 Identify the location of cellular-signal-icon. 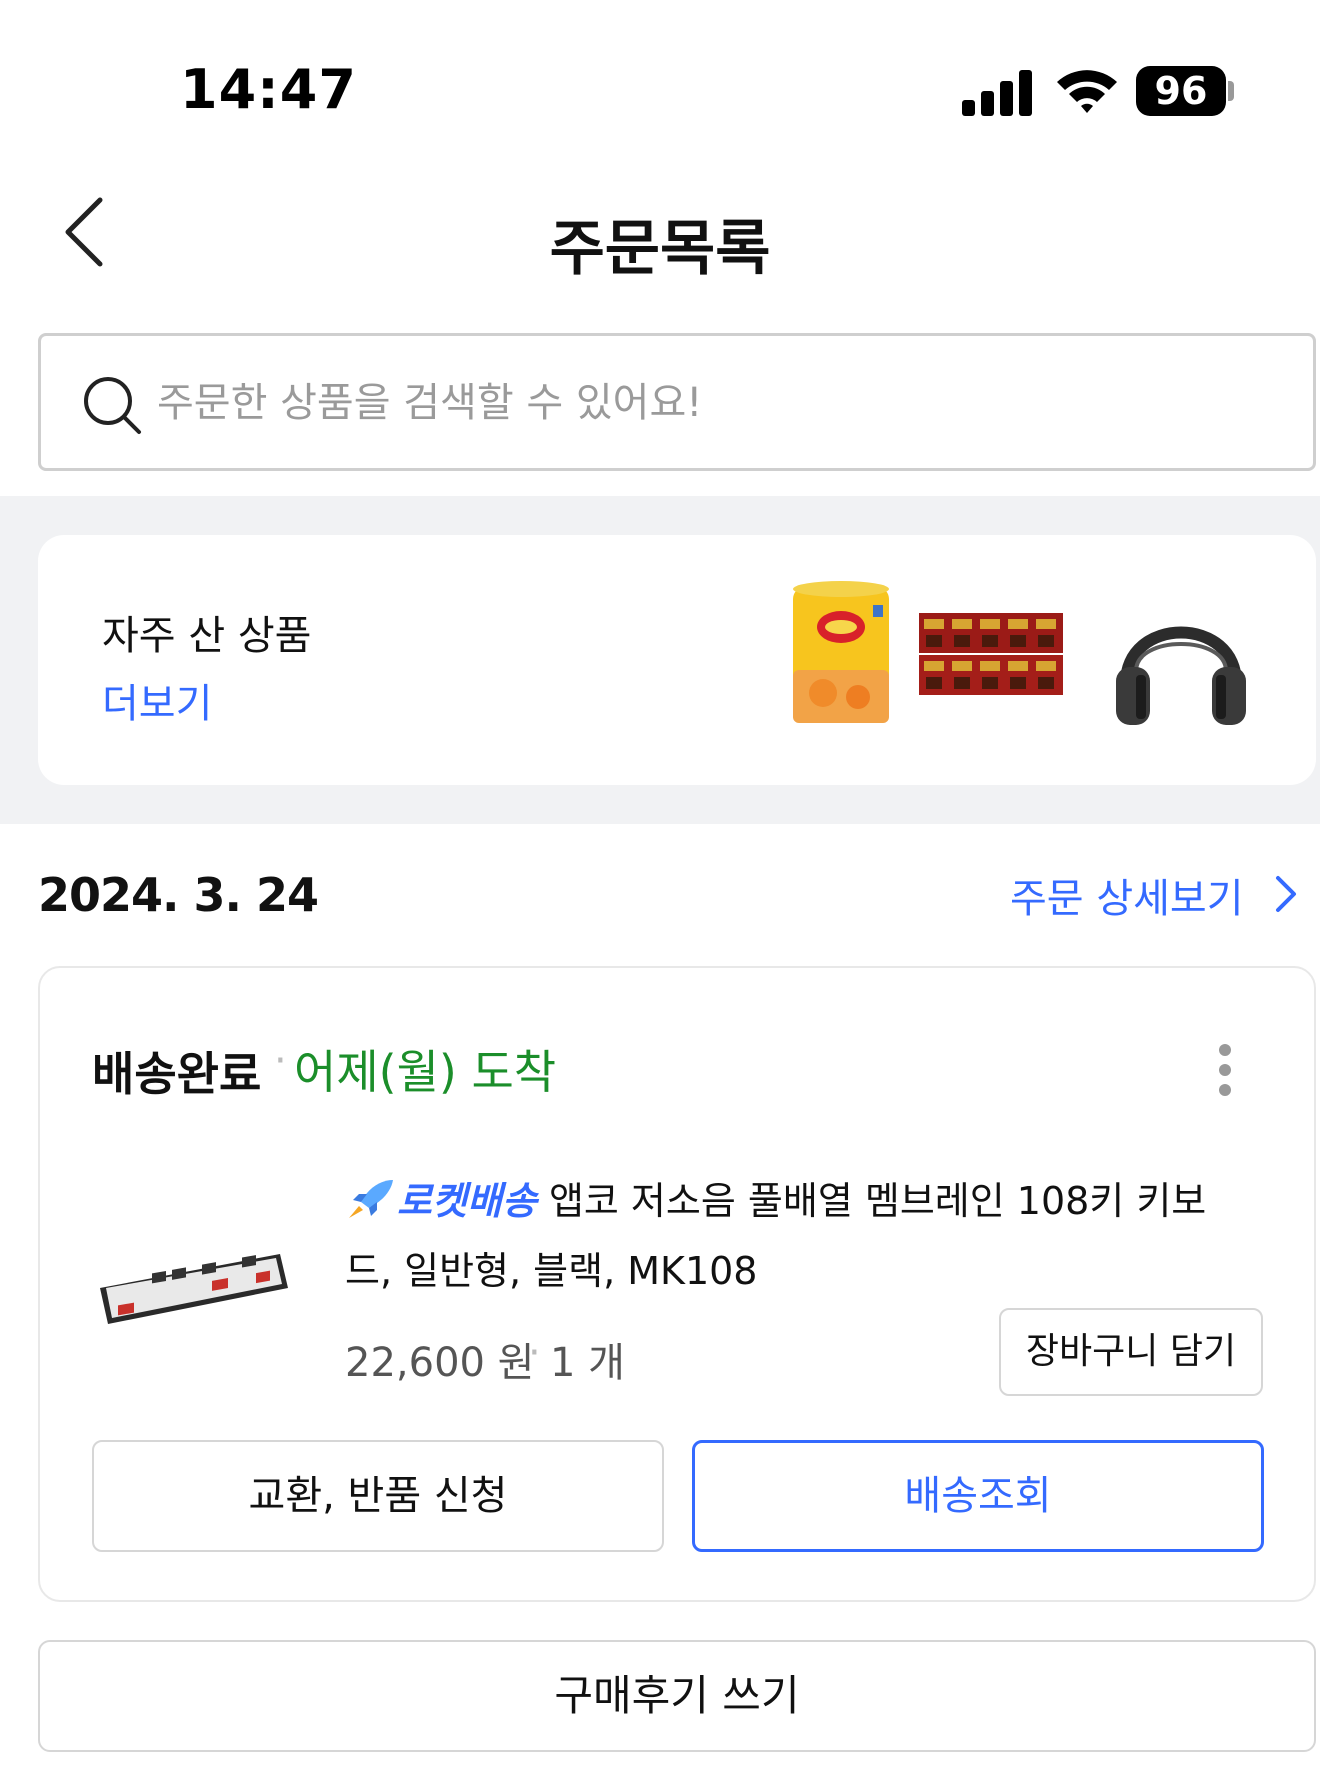
(997, 93).